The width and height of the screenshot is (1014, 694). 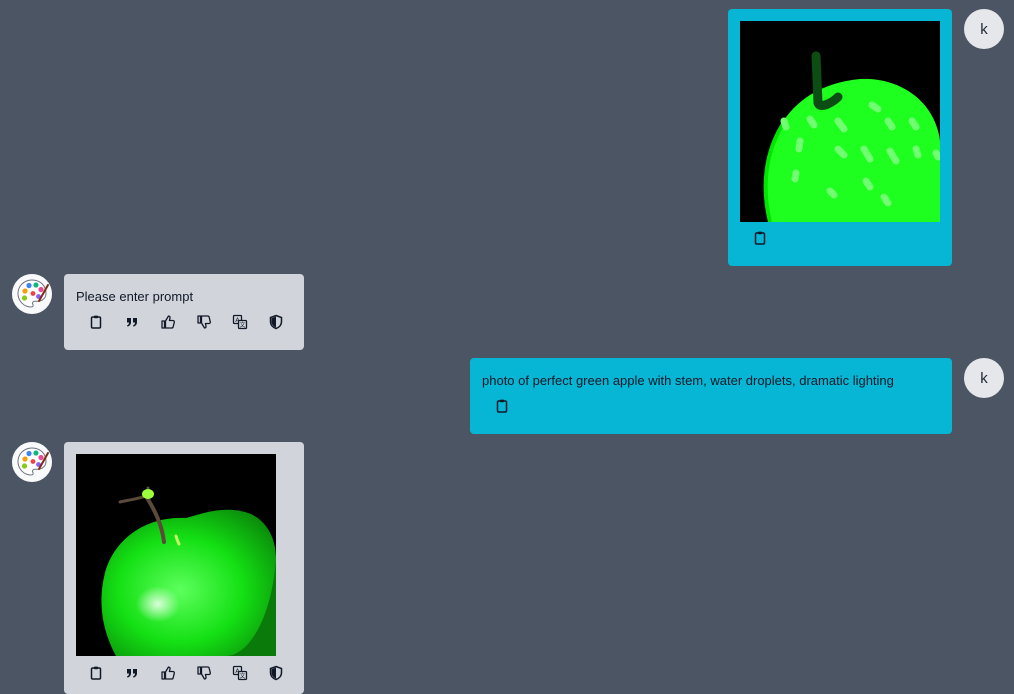 What do you see at coordinates (188, 571) in the screenshot?
I see `green-apple-render-icon` at bounding box center [188, 571].